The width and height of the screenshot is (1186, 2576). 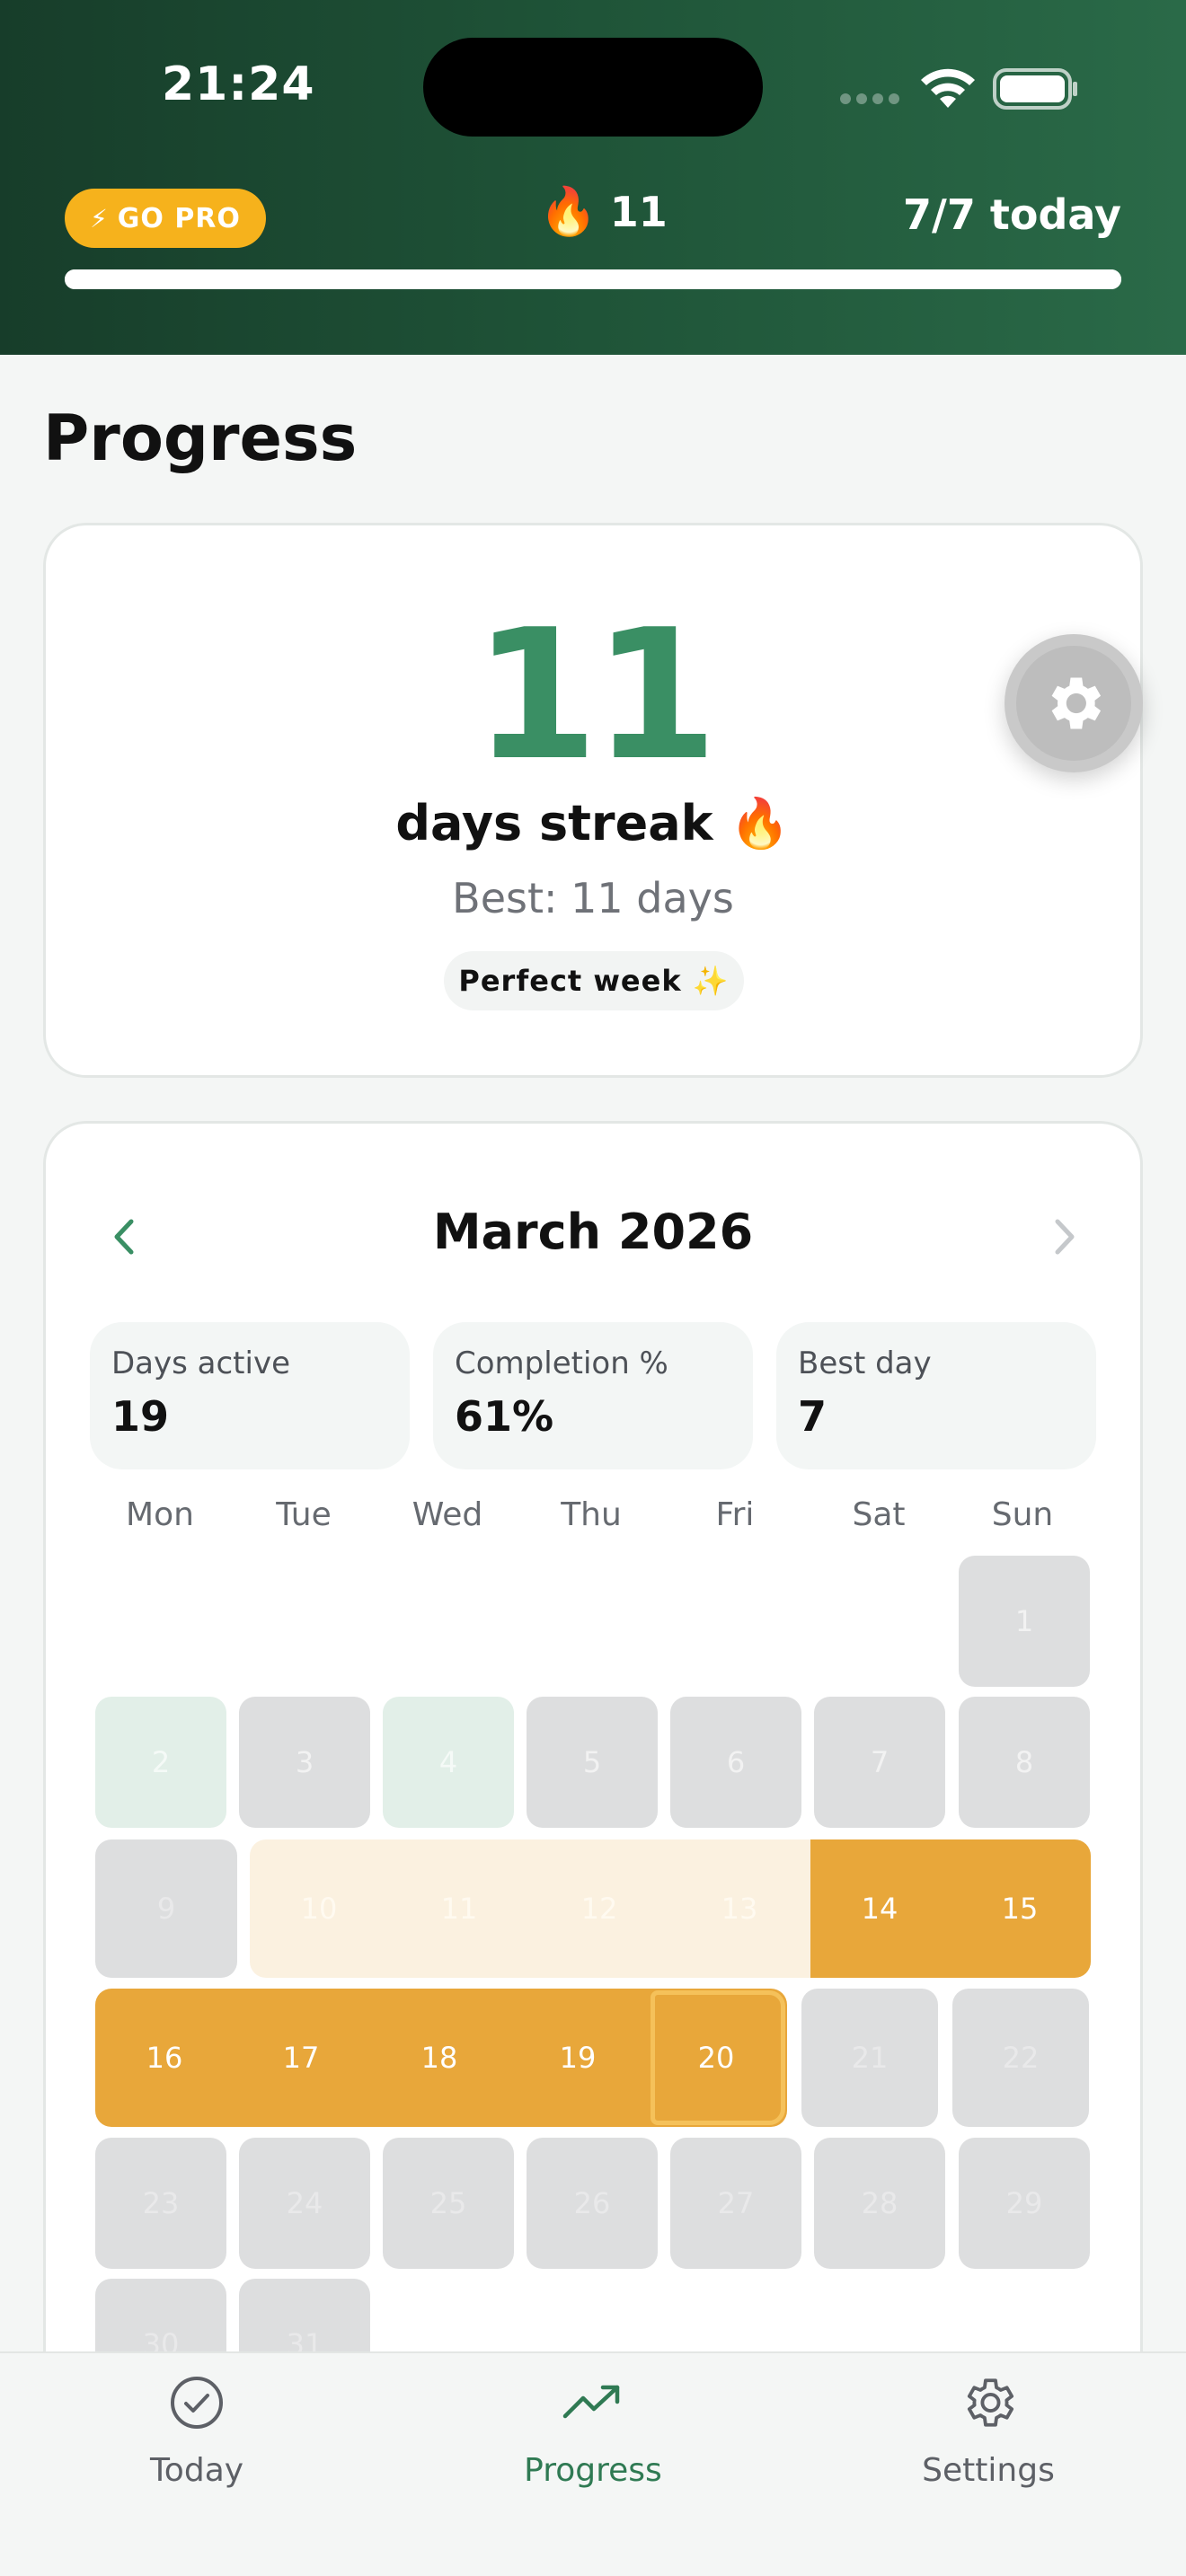 What do you see at coordinates (201, 1363) in the screenshot?
I see `stat-label: Days active` at bounding box center [201, 1363].